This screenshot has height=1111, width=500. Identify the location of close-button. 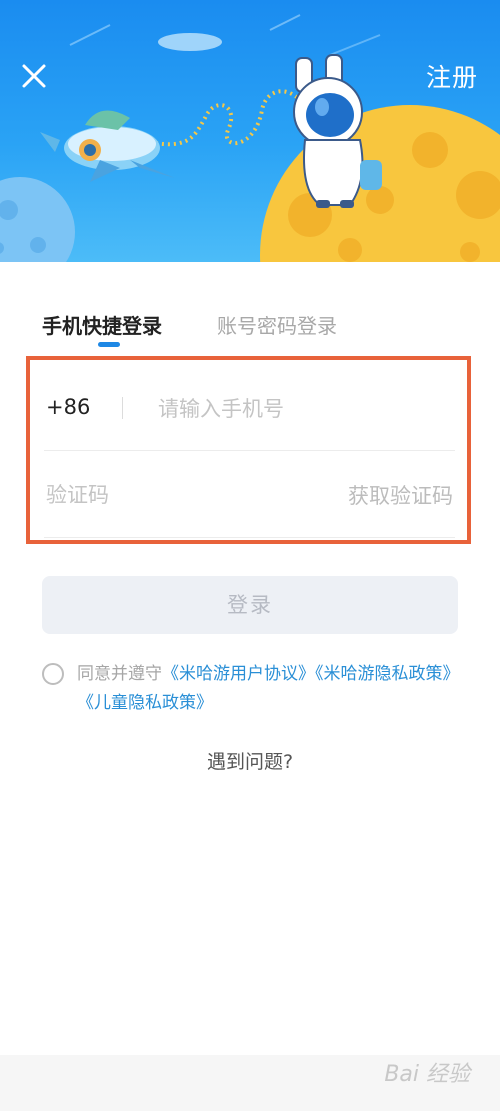
(35, 75).